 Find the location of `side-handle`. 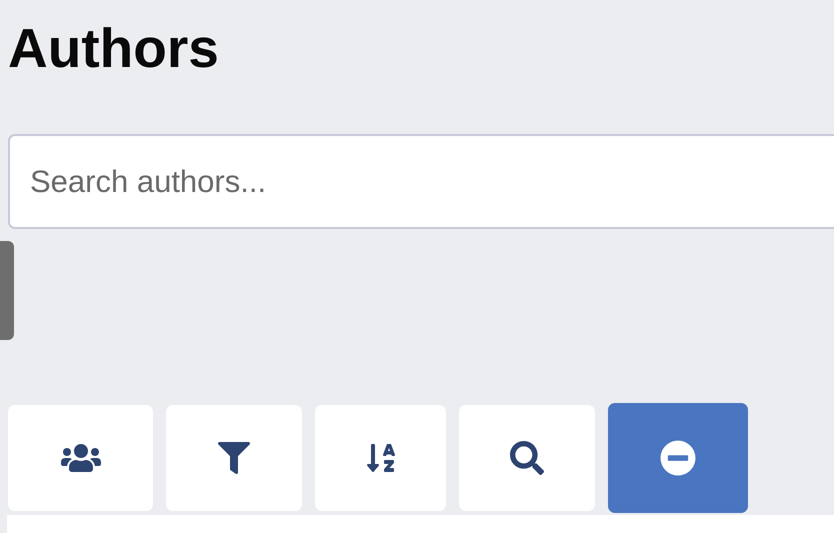

side-handle is located at coordinates (7, 290).